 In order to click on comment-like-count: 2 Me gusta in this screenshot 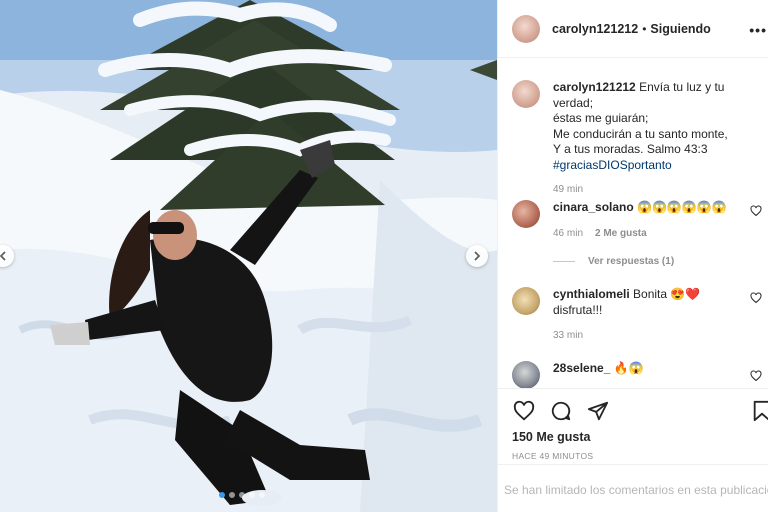, I will do `click(621, 234)`.